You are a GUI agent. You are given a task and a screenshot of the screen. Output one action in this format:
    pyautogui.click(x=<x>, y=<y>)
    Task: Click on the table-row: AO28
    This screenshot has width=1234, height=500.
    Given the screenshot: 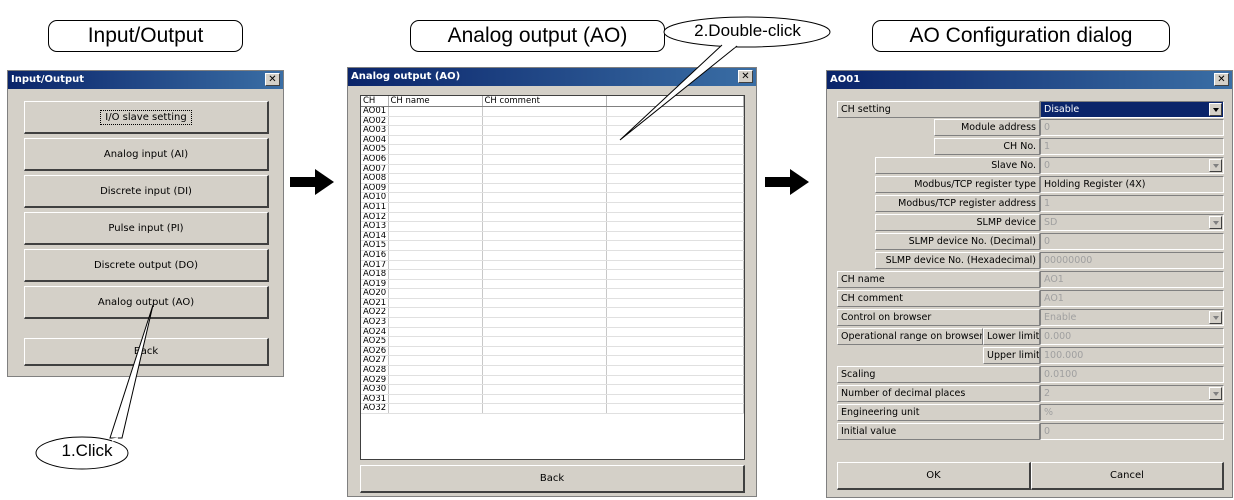 What is the action you would take?
    pyautogui.click(x=552, y=370)
    